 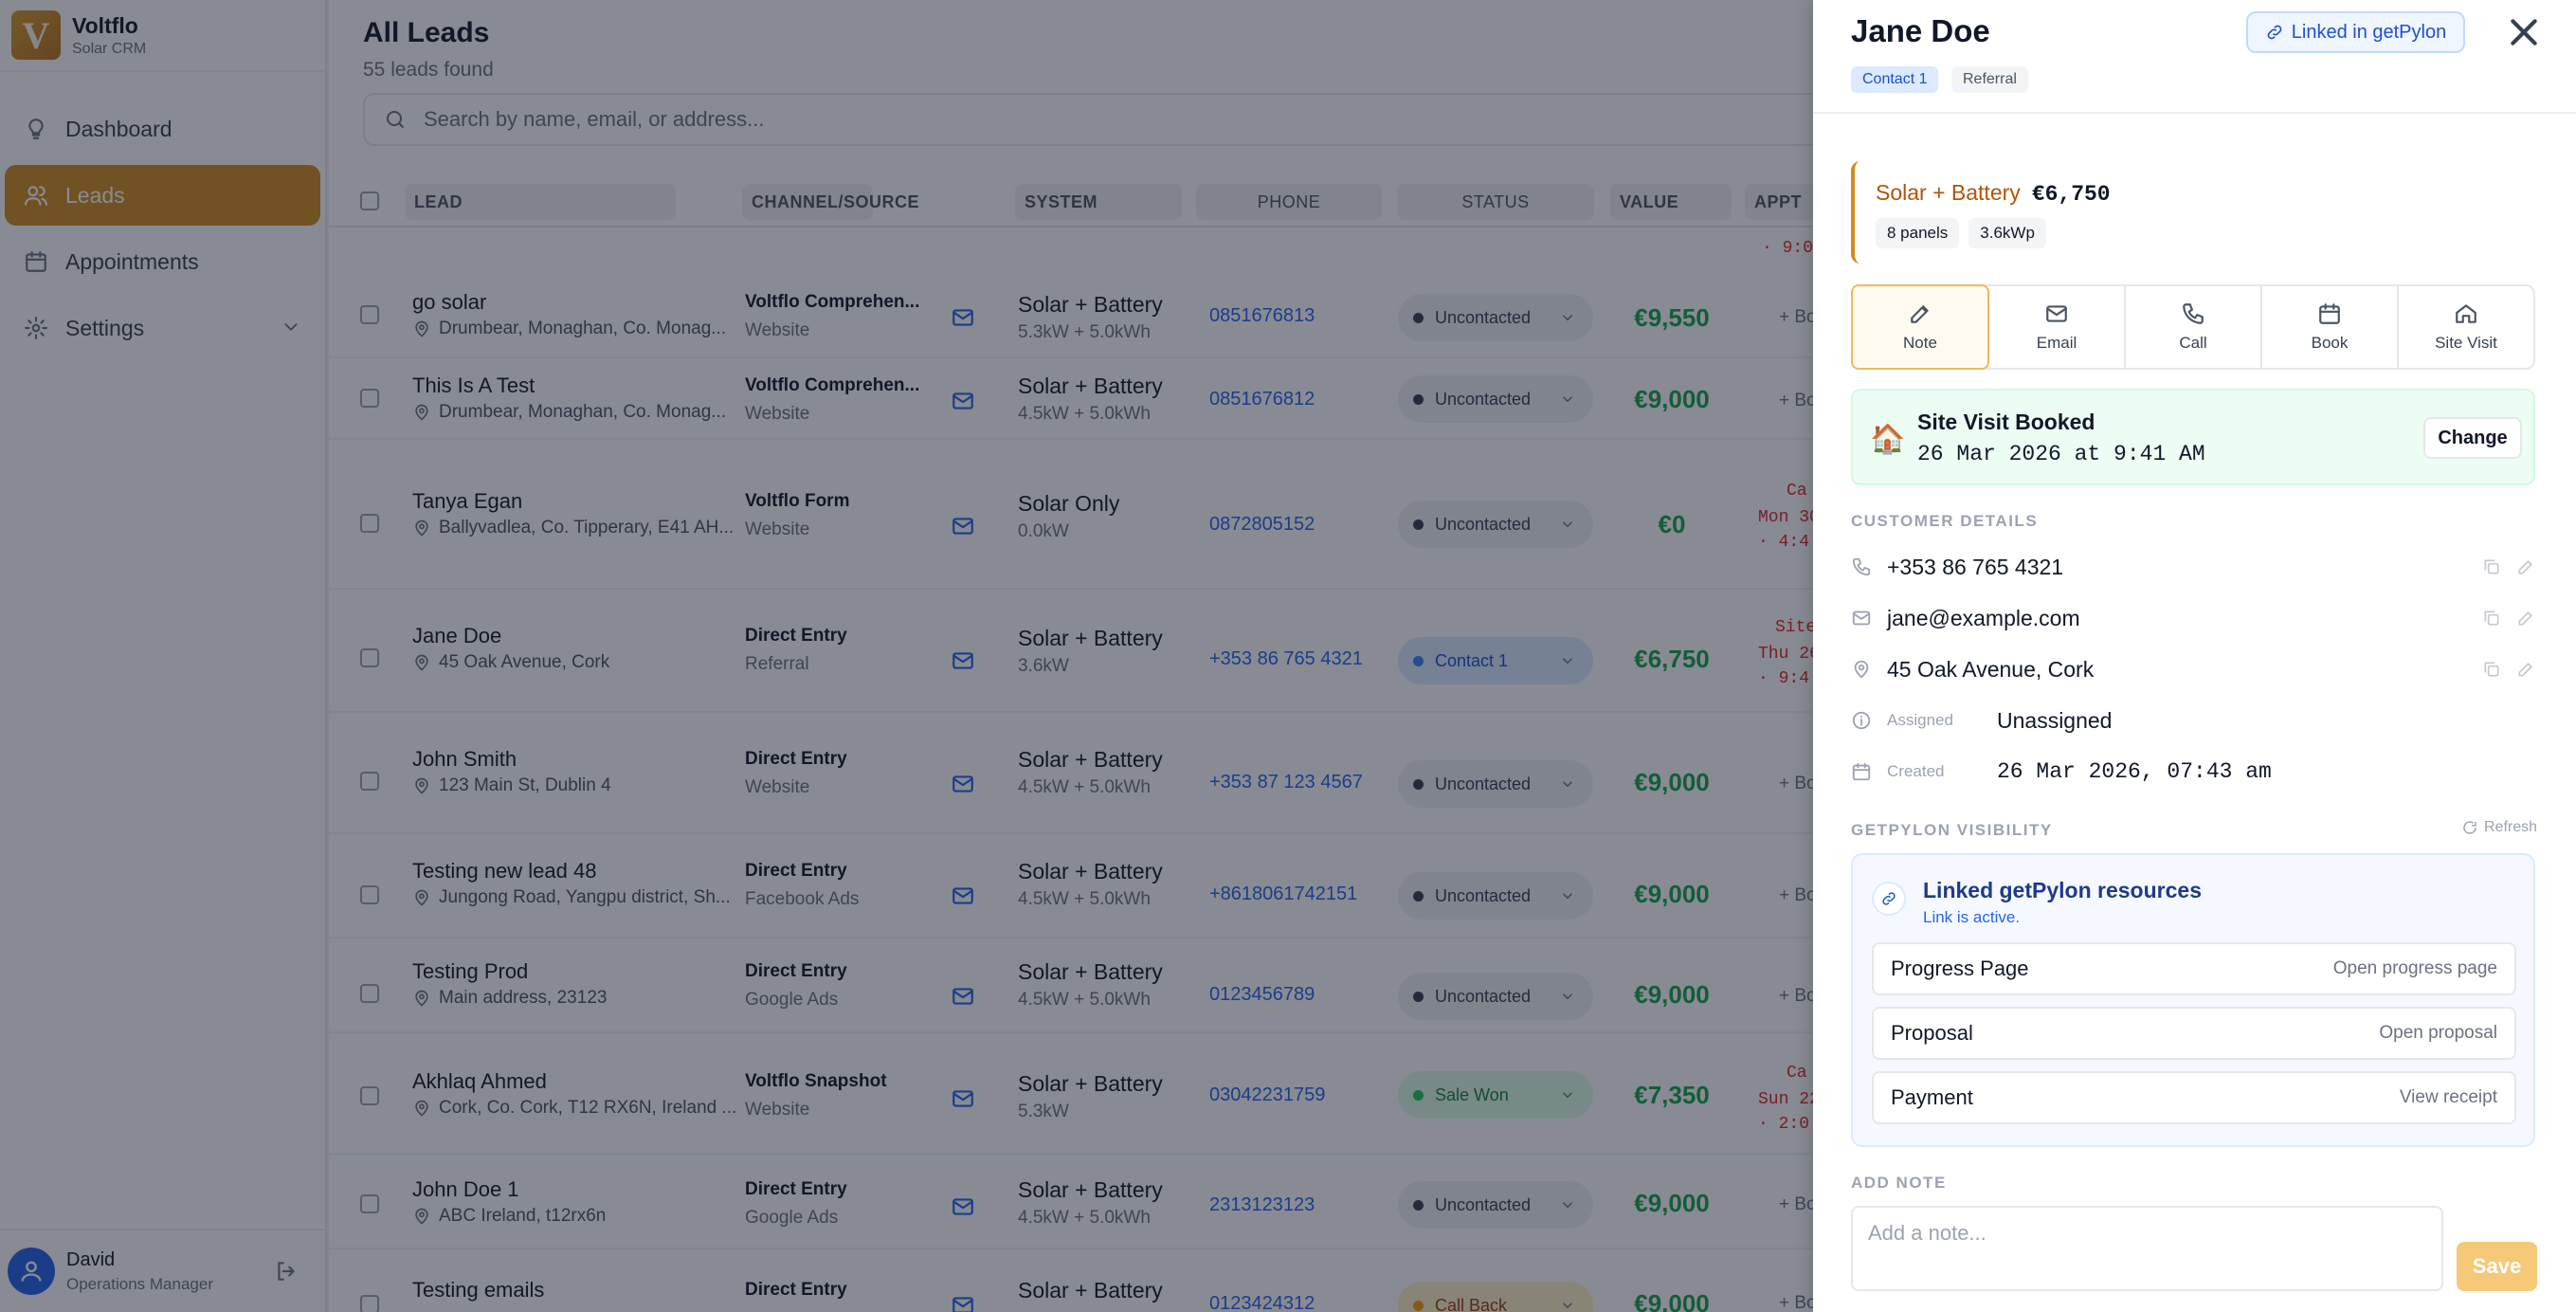 I want to click on close-icon, so click(x=2524, y=34).